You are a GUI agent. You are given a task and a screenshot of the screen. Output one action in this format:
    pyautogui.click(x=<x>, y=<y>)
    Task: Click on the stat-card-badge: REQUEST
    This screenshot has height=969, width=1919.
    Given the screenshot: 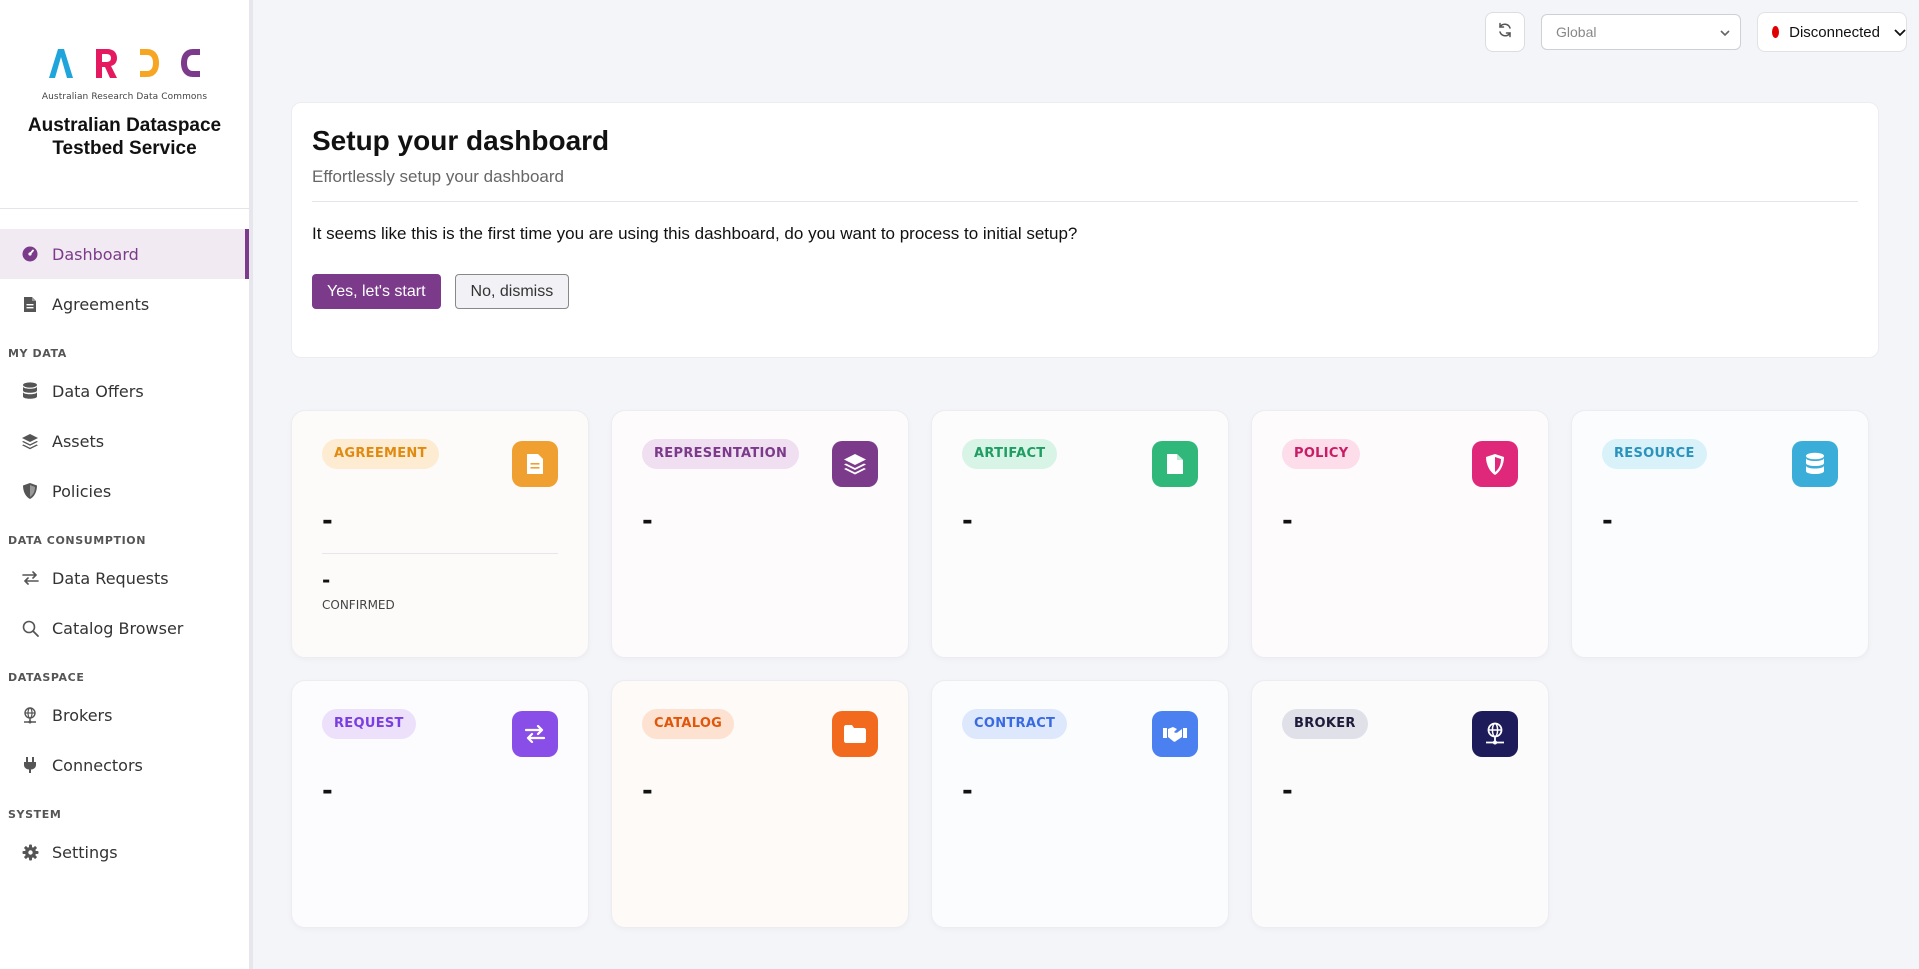 What is the action you would take?
    pyautogui.click(x=369, y=724)
    